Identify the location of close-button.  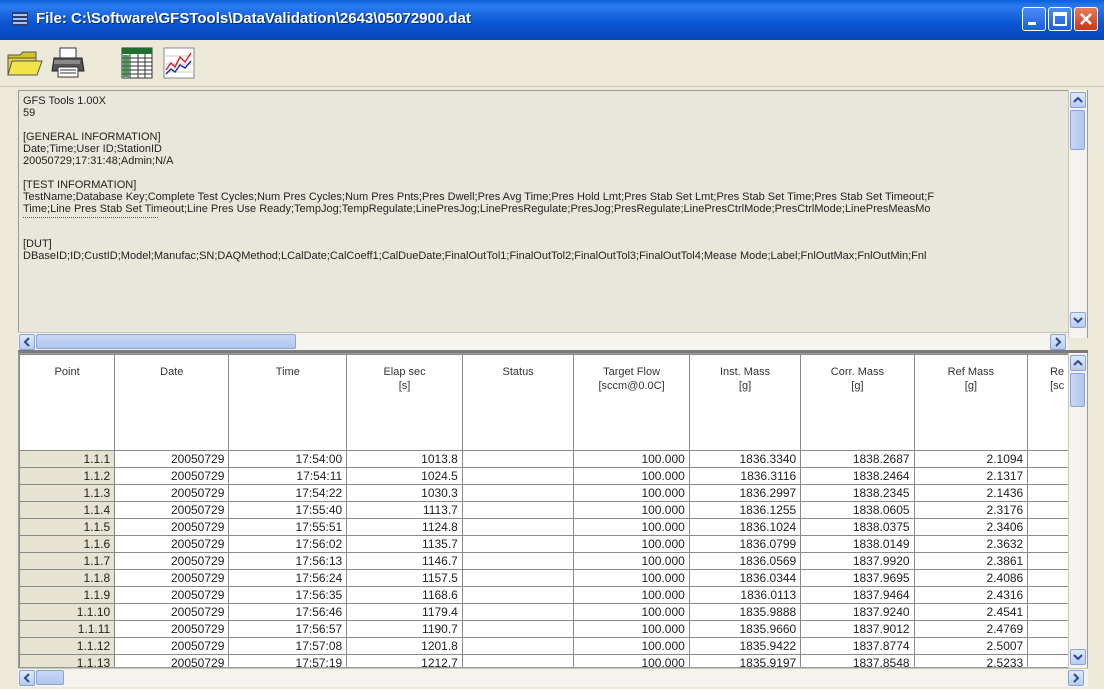
(1086, 19).